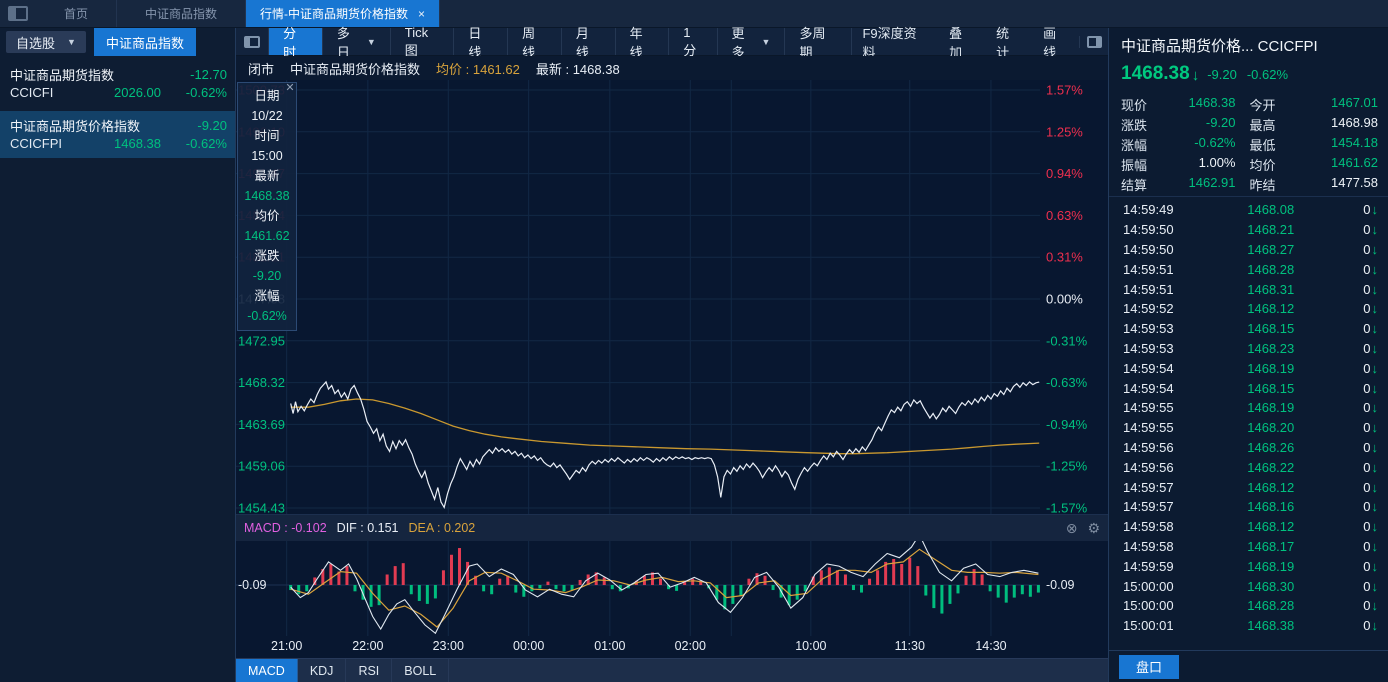 This screenshot has width=1388, height=682. I want to click on tick-row: 14:59:51 1468.31 0 ↓, so click(1248, 289).